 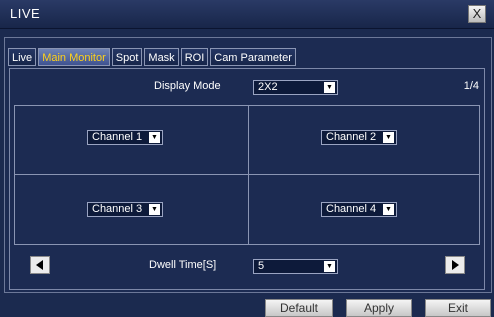 I want to click on close-button: X, so click(x=477, y=14).